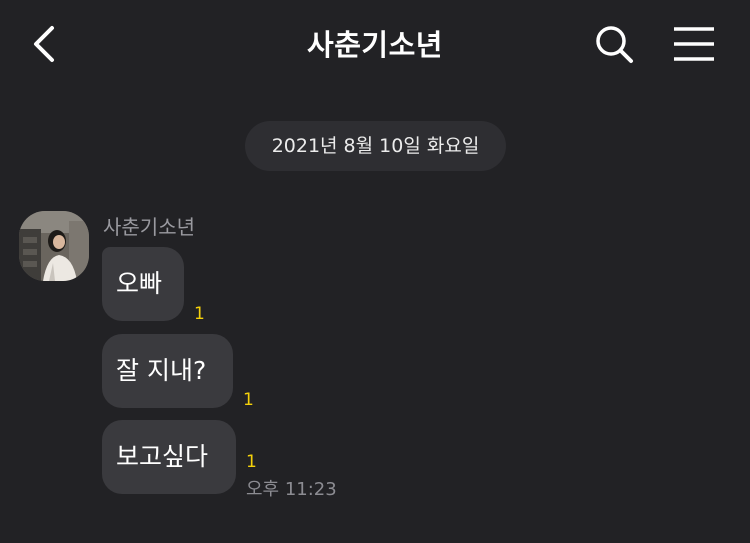 This screenshot has width=750, height=543. What do you see at coordinates (291, 489) in the screenshot?
I see `message-timestamp: 오후 11:23` at bounding box center [291, 489].